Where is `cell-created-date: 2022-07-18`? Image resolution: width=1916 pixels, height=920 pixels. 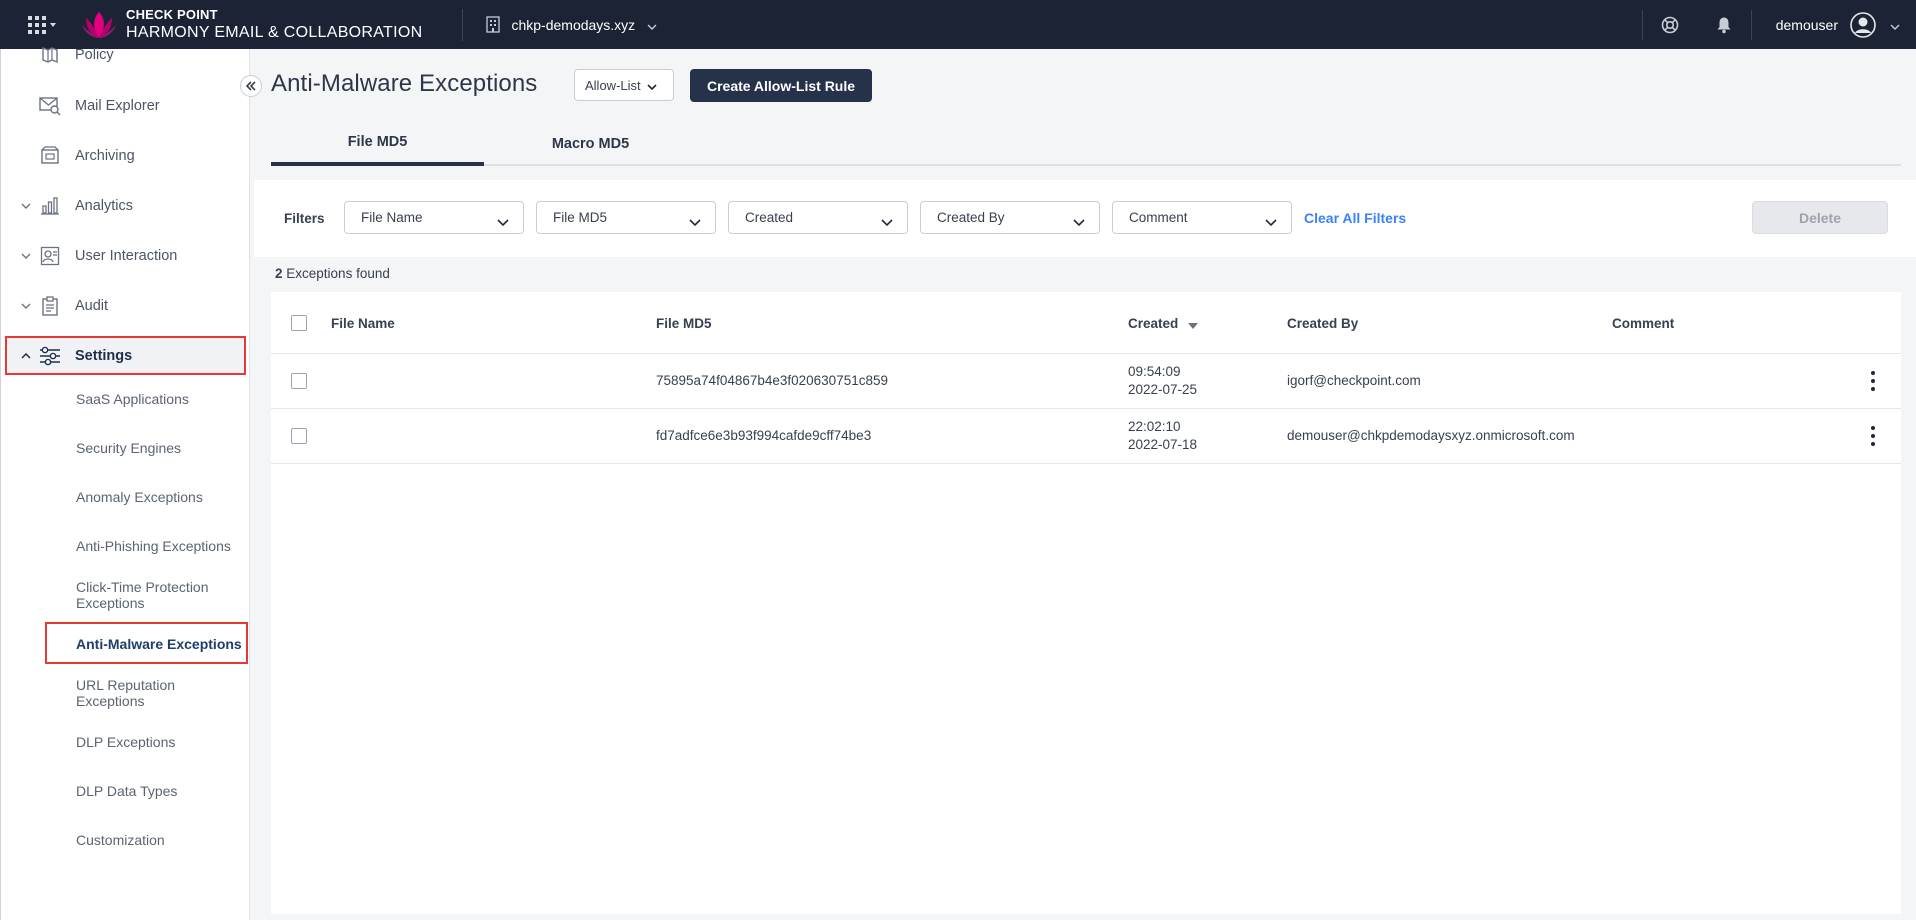
cell-created-date: 2022-07-18 is located at coordinates (1163, 444).